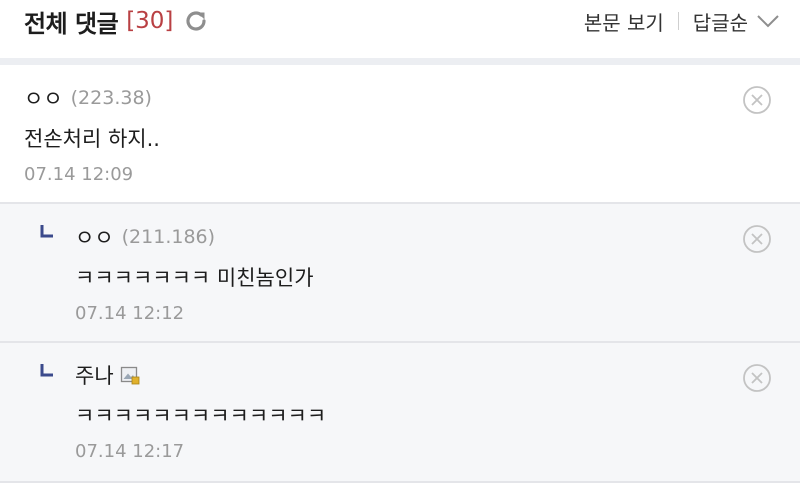 This screenshot has height=491, width=800. Describe the element at coordinates (150, 21) in the screenshot. I see `comment-count: [30]` at that location.